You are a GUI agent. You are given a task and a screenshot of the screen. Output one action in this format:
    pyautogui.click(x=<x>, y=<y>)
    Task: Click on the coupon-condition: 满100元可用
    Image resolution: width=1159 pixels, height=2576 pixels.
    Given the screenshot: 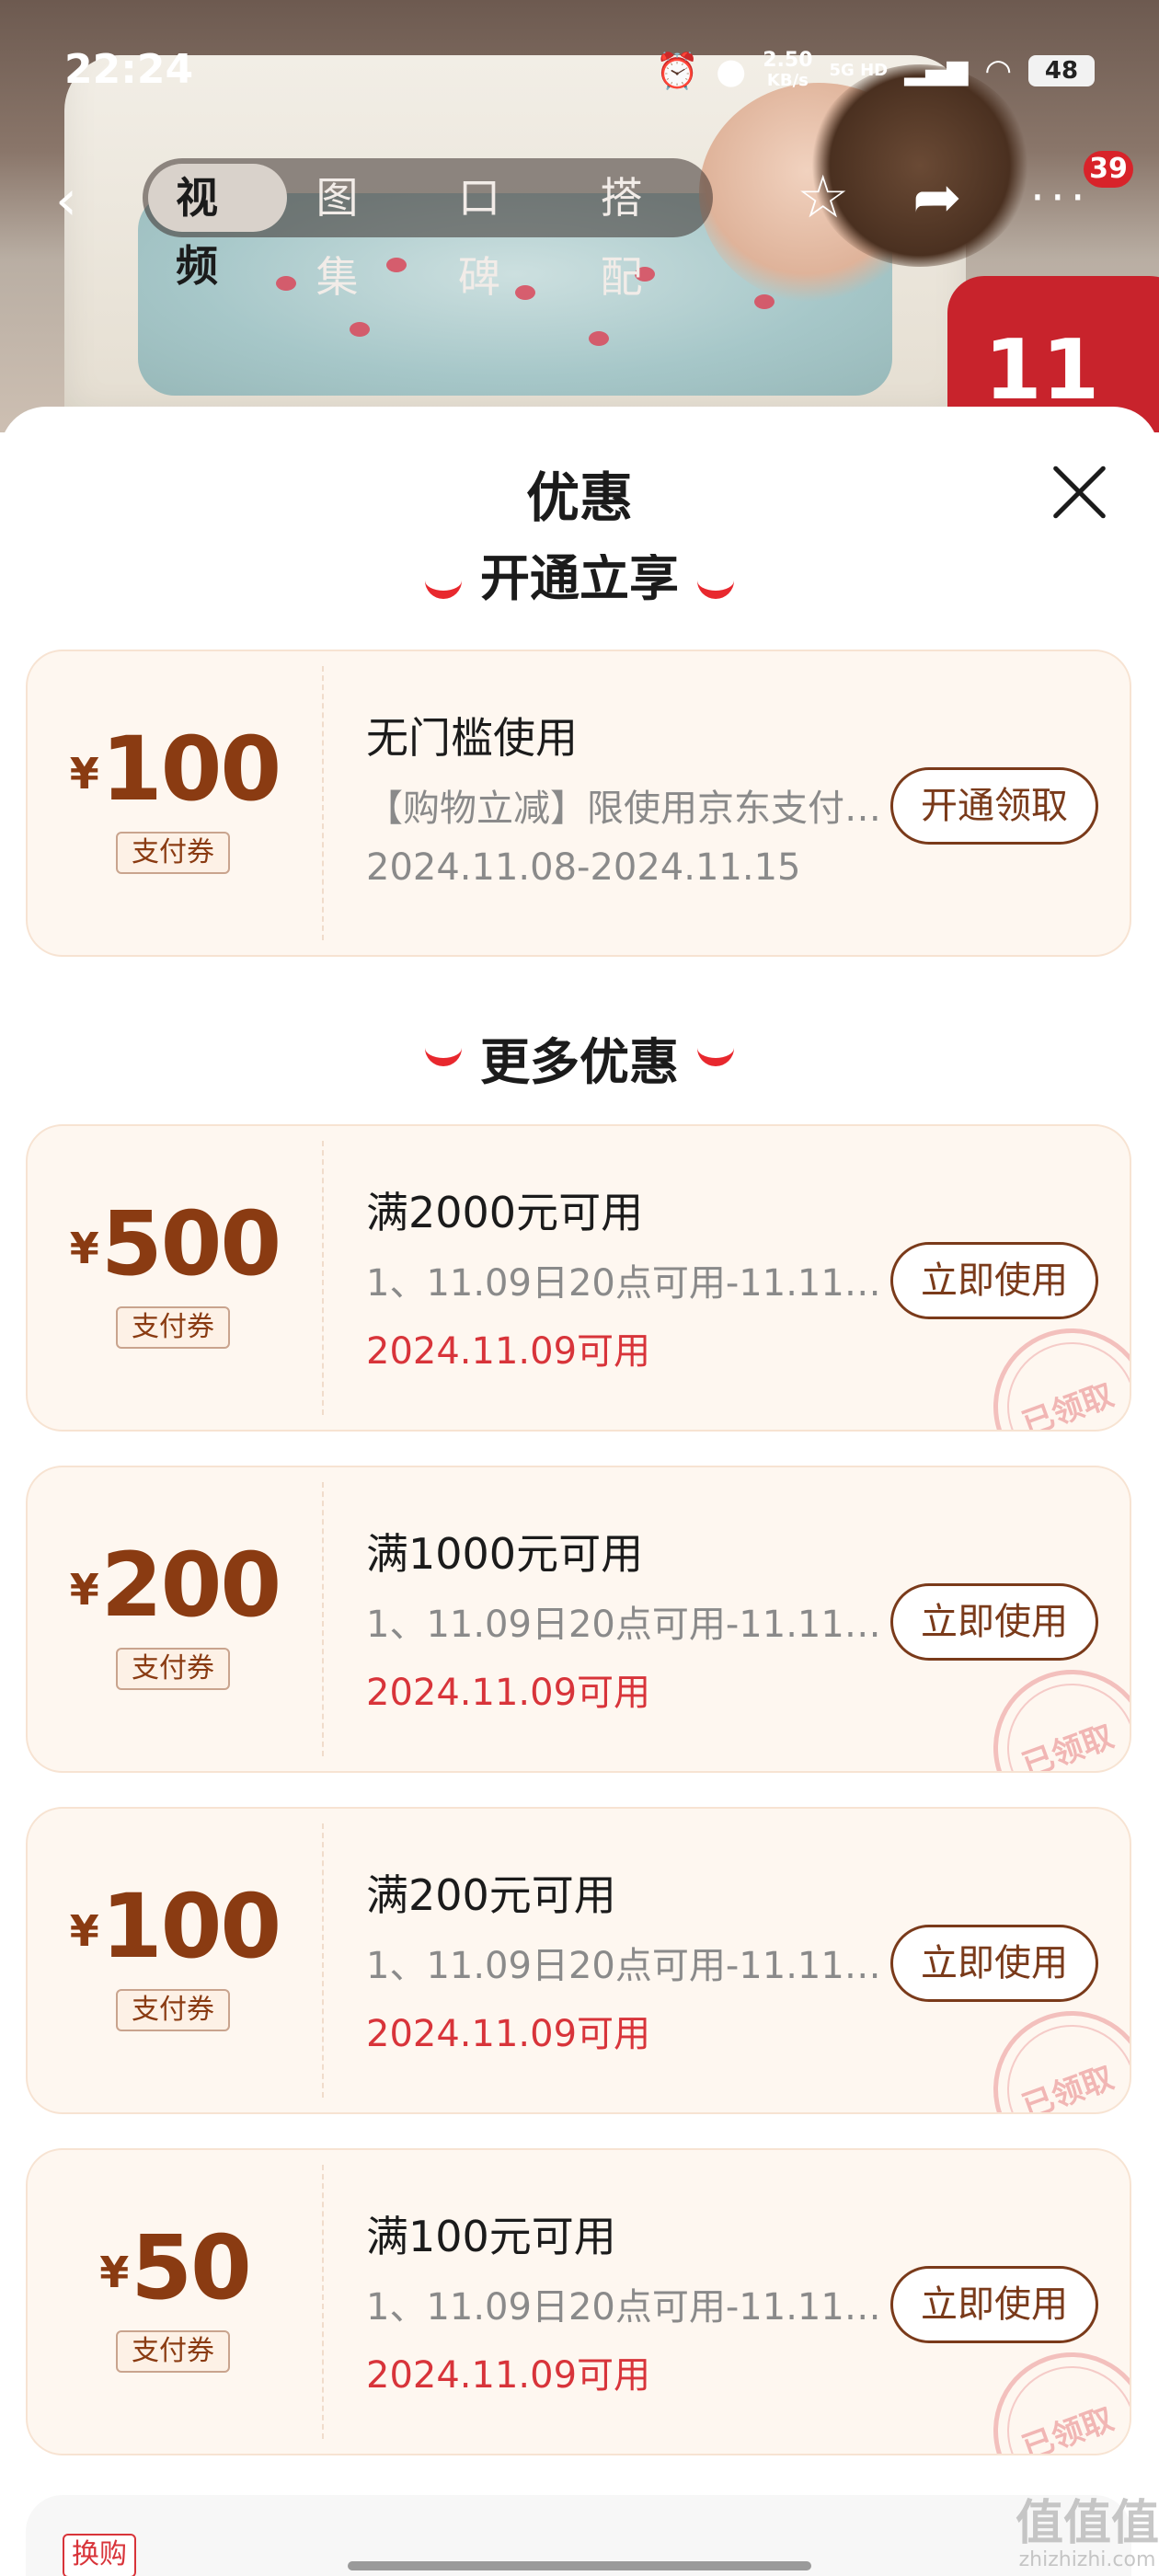 What is the action you would take?
    pyautogui.click(x=491, y=2236)
    